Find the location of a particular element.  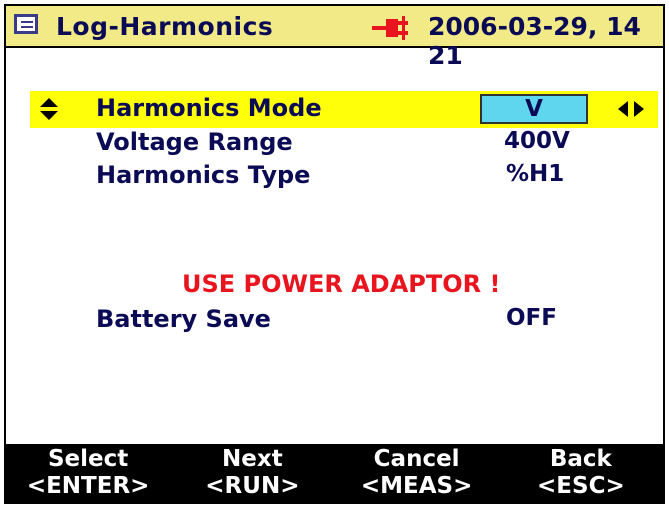

softkey-back: Back <ESC> is located at coordinates (581, 473).